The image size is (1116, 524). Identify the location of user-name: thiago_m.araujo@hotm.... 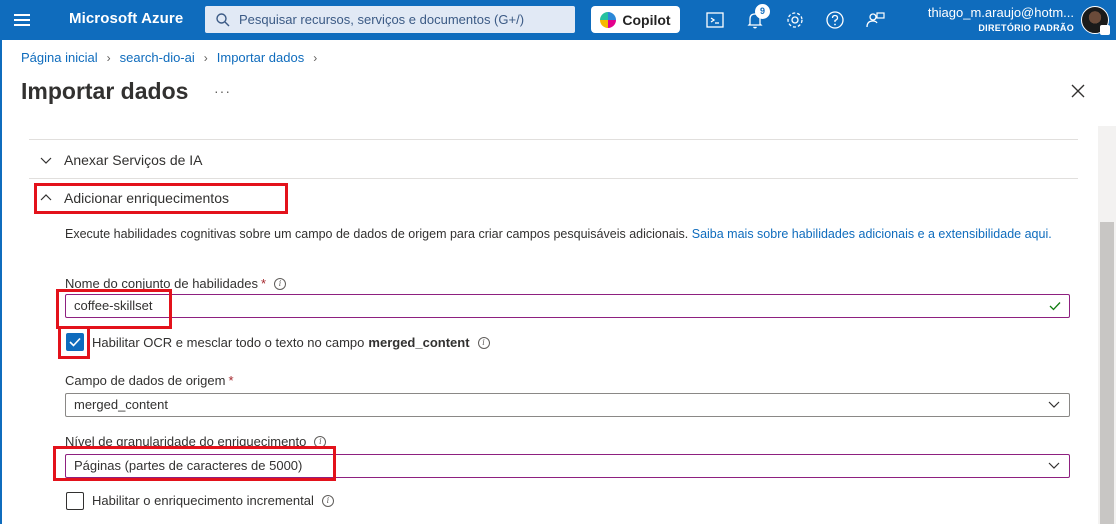
(1000, 12).